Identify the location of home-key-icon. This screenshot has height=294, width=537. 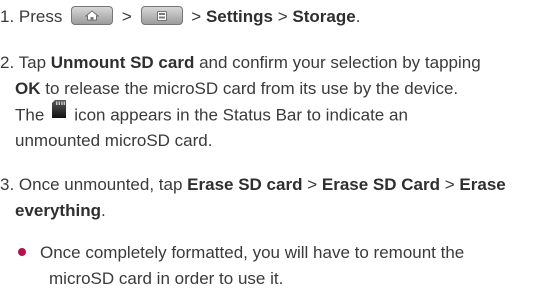
(92, 16).